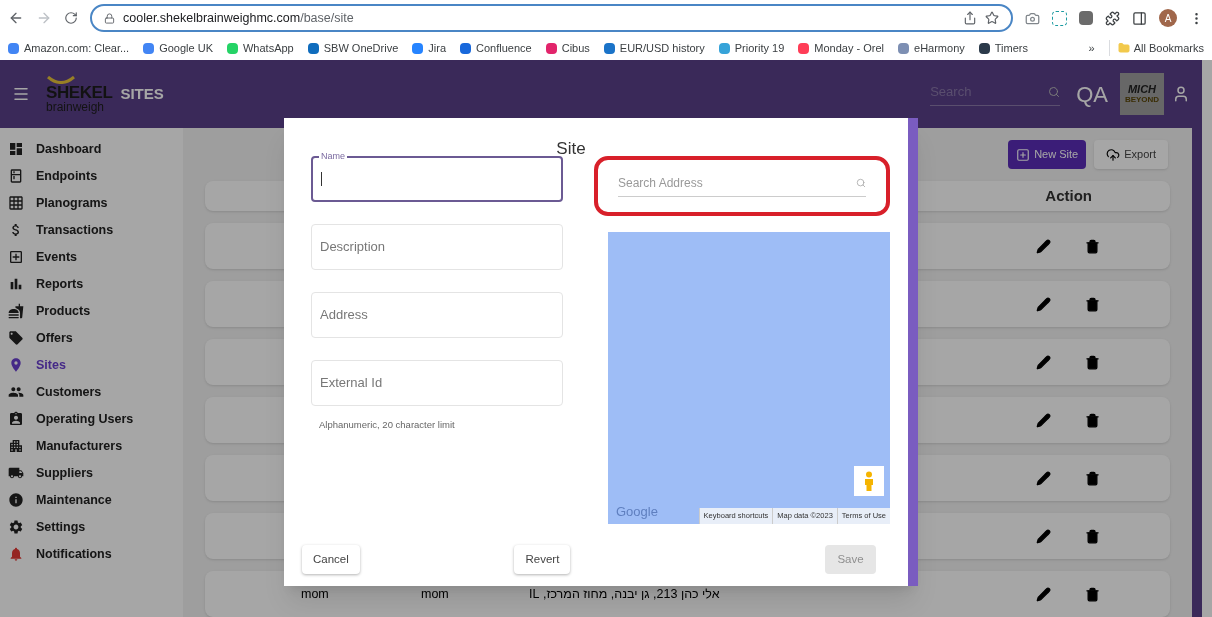 Image resolution: width=1212 pixels, height=617 pixels. What do you see at coordinates (970, 18) in the screenshot?
I see `share-icon` at bounding box center [970, 18].